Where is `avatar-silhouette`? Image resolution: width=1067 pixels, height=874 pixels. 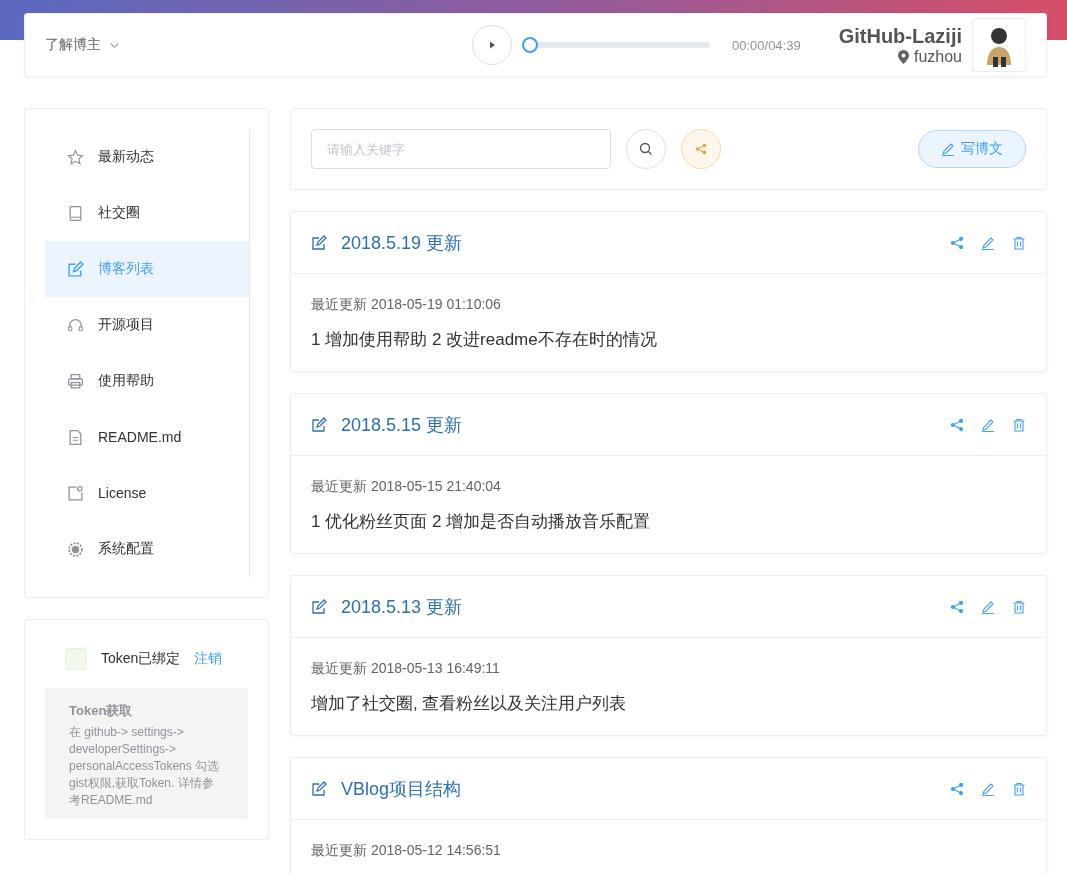 avatar-silhouette is located at coordinates (999, 45).